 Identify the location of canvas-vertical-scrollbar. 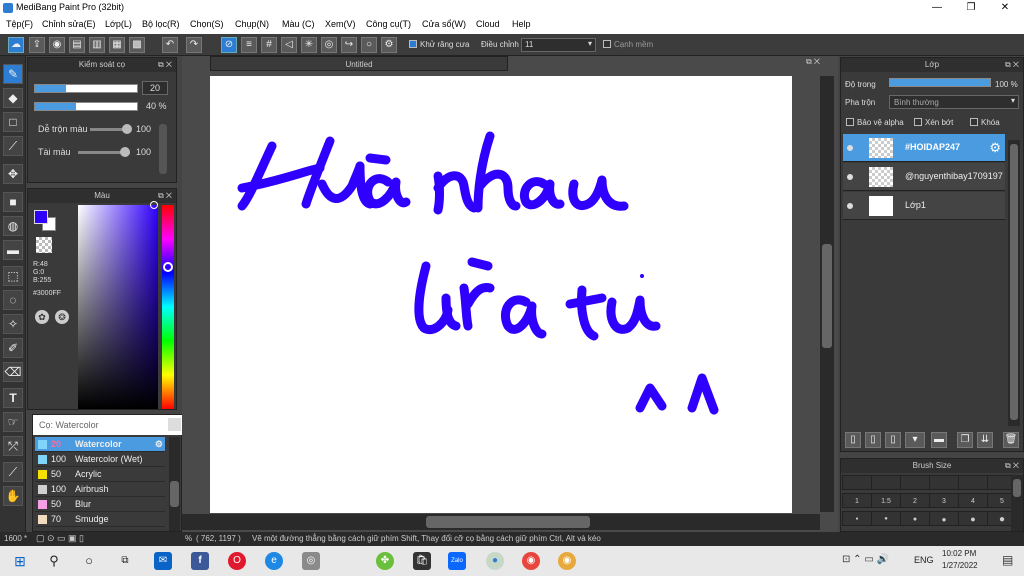
(827, 294).